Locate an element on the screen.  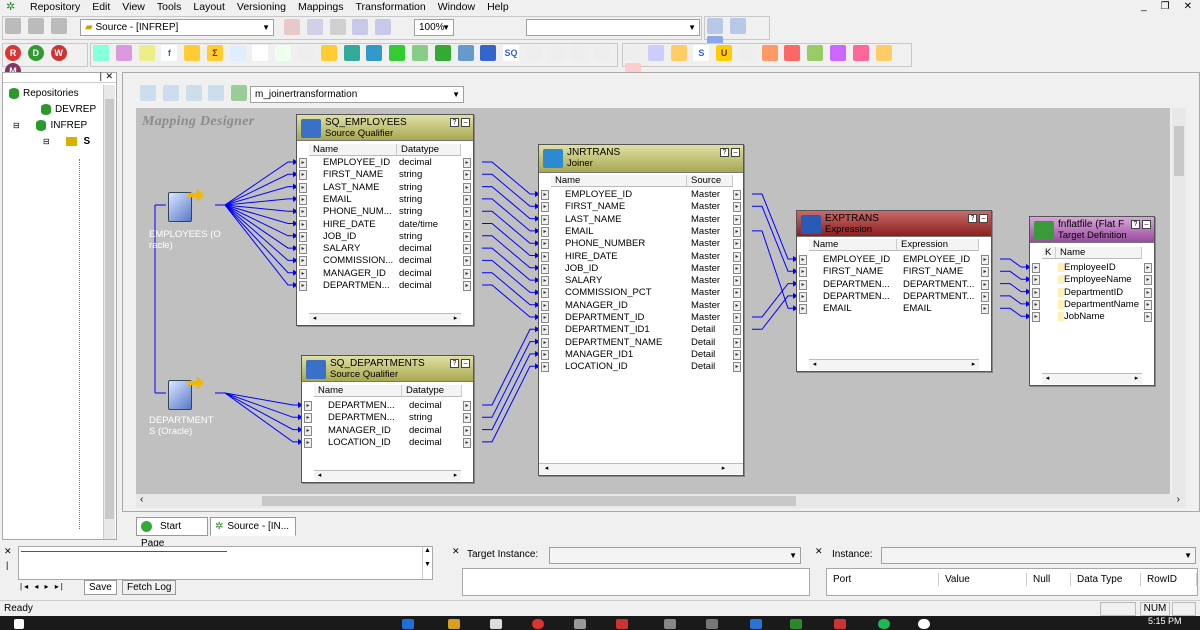
port-name: LAST_NAME is located at coordinates (627, 220).